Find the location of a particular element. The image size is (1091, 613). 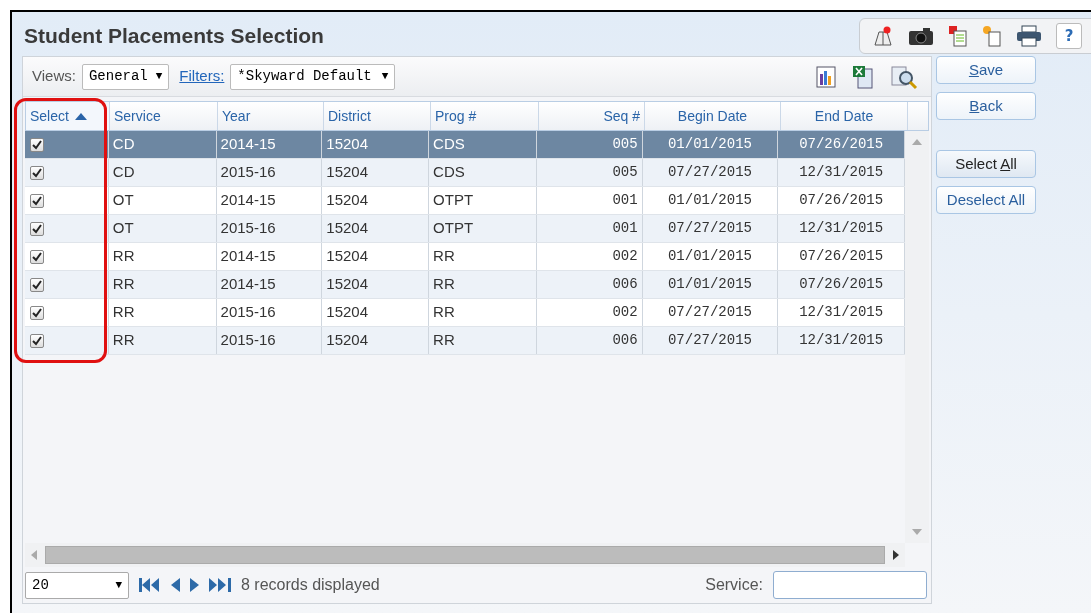

grid-row: RR 2015-16 15204 RR 006 07/27/2015 12/31/2015 is located at coordinates (465, 341).